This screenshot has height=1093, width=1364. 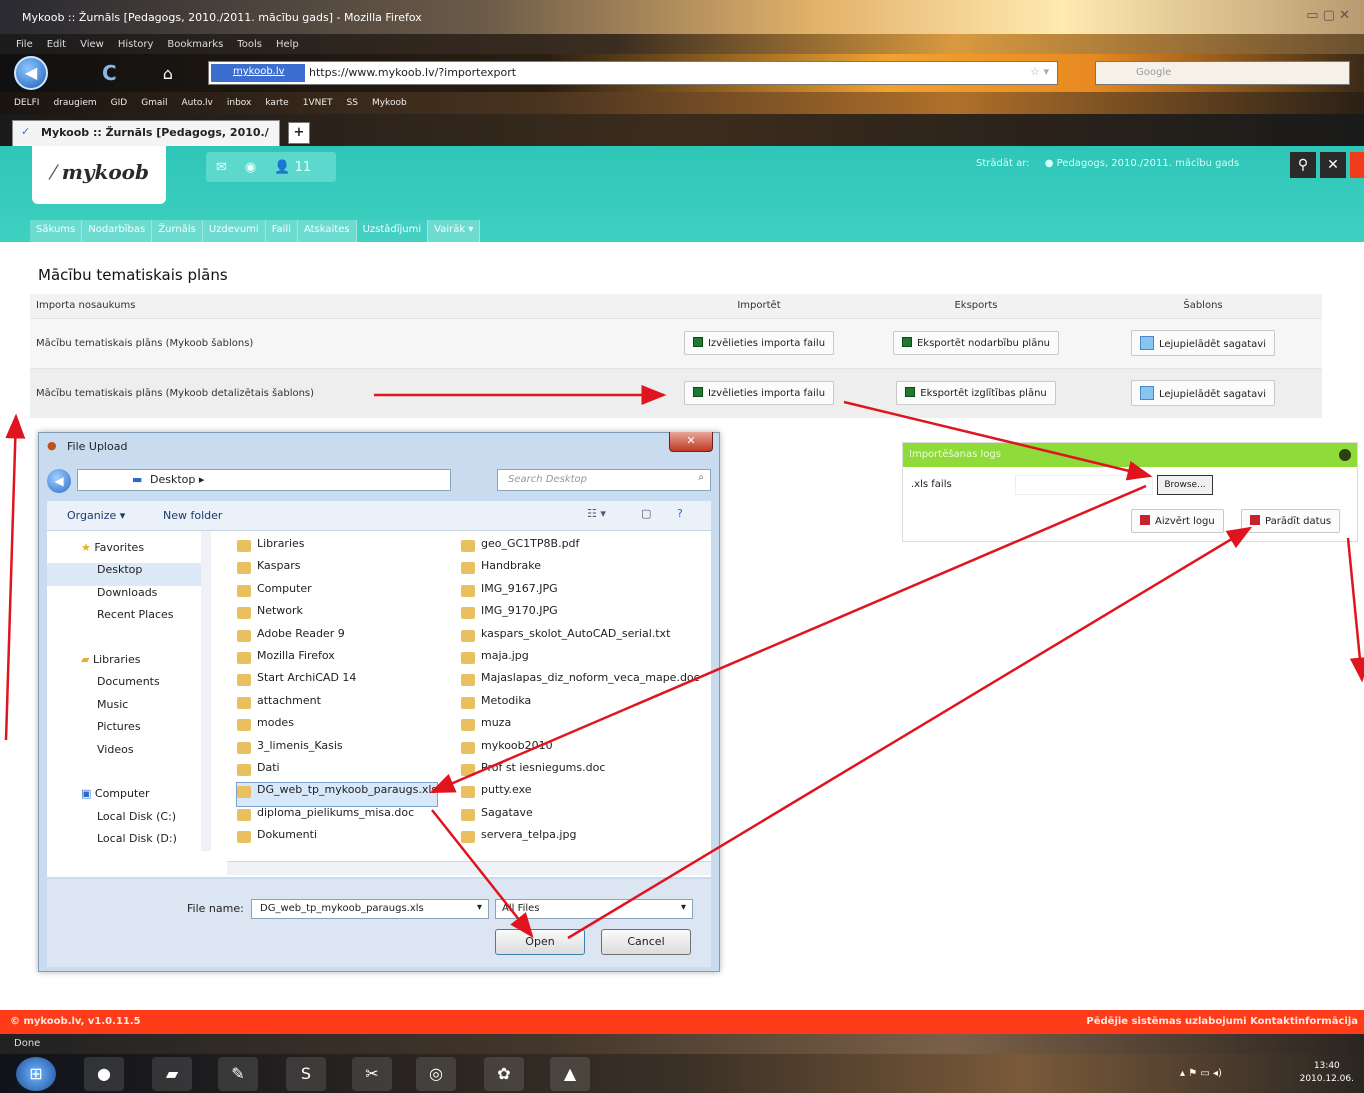 What do you see at coordinates (238, 1074) in the screenshot?
I see `paint-taskbar-icon: ✎` at bounding box center [238, 1074].